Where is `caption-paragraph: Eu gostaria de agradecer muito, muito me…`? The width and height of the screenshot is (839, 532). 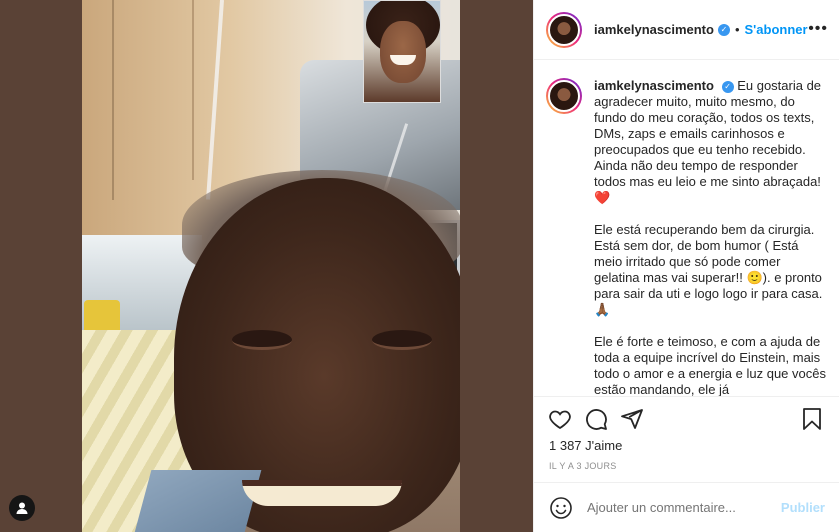 caption-paragraph: Eu gostaria de agradecer muito, muito me… is located at coordinates (708, 141).